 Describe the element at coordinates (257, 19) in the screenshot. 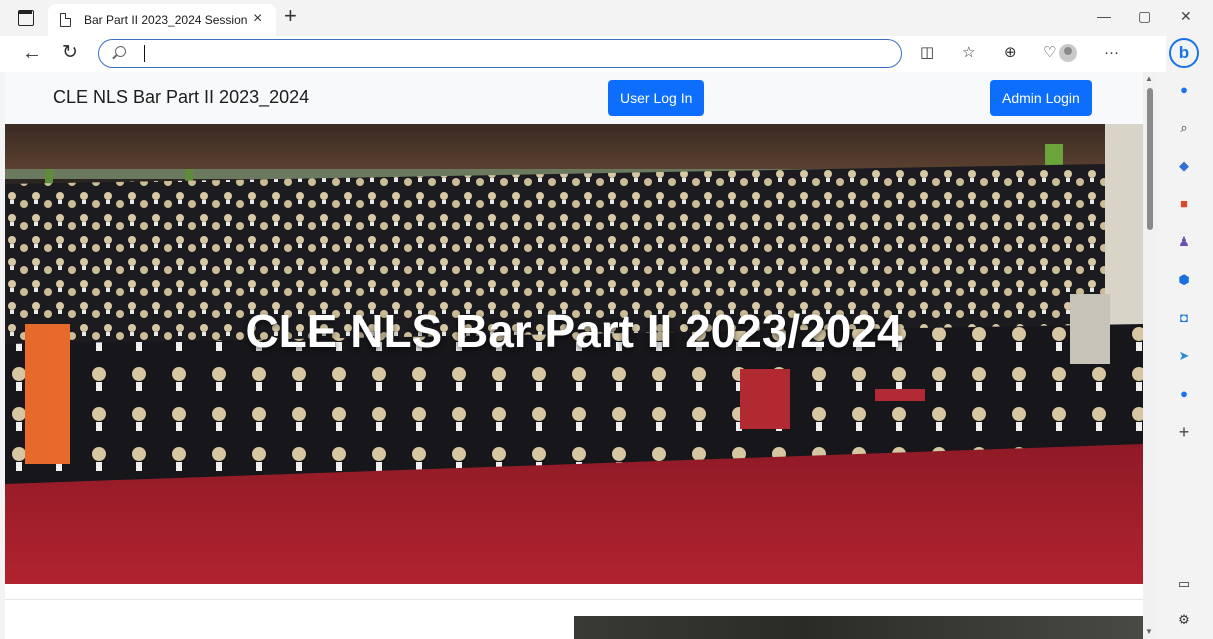

I see `tab-close-button: ×` at that location.